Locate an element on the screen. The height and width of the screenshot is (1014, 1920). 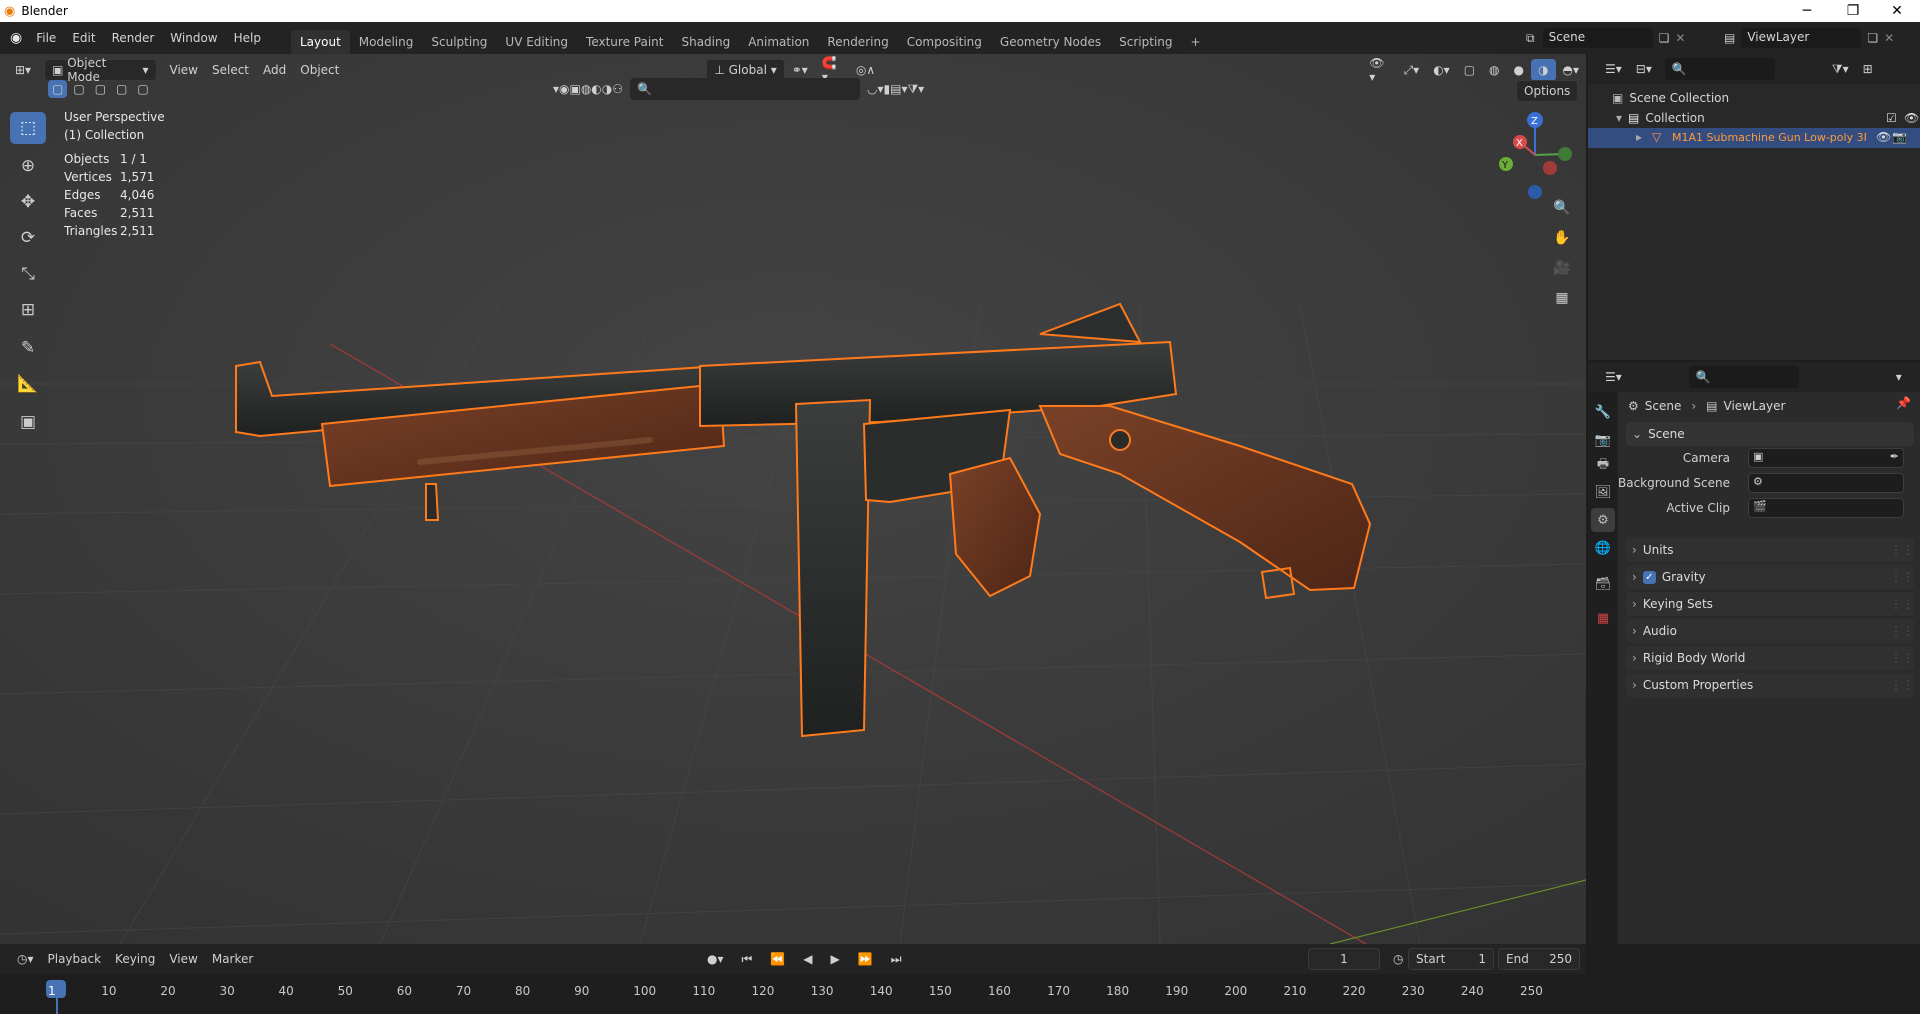
tab-texture-paint: Texture Paint is located at coordinates (624, 42).